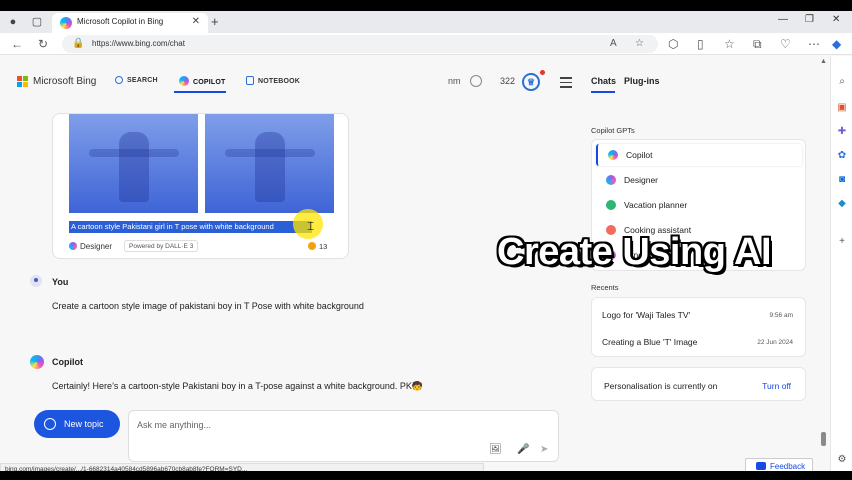  Describe the element at coordinates (37, 22) in the screenshot. I see `workspaces-icon: ▢` at that location.